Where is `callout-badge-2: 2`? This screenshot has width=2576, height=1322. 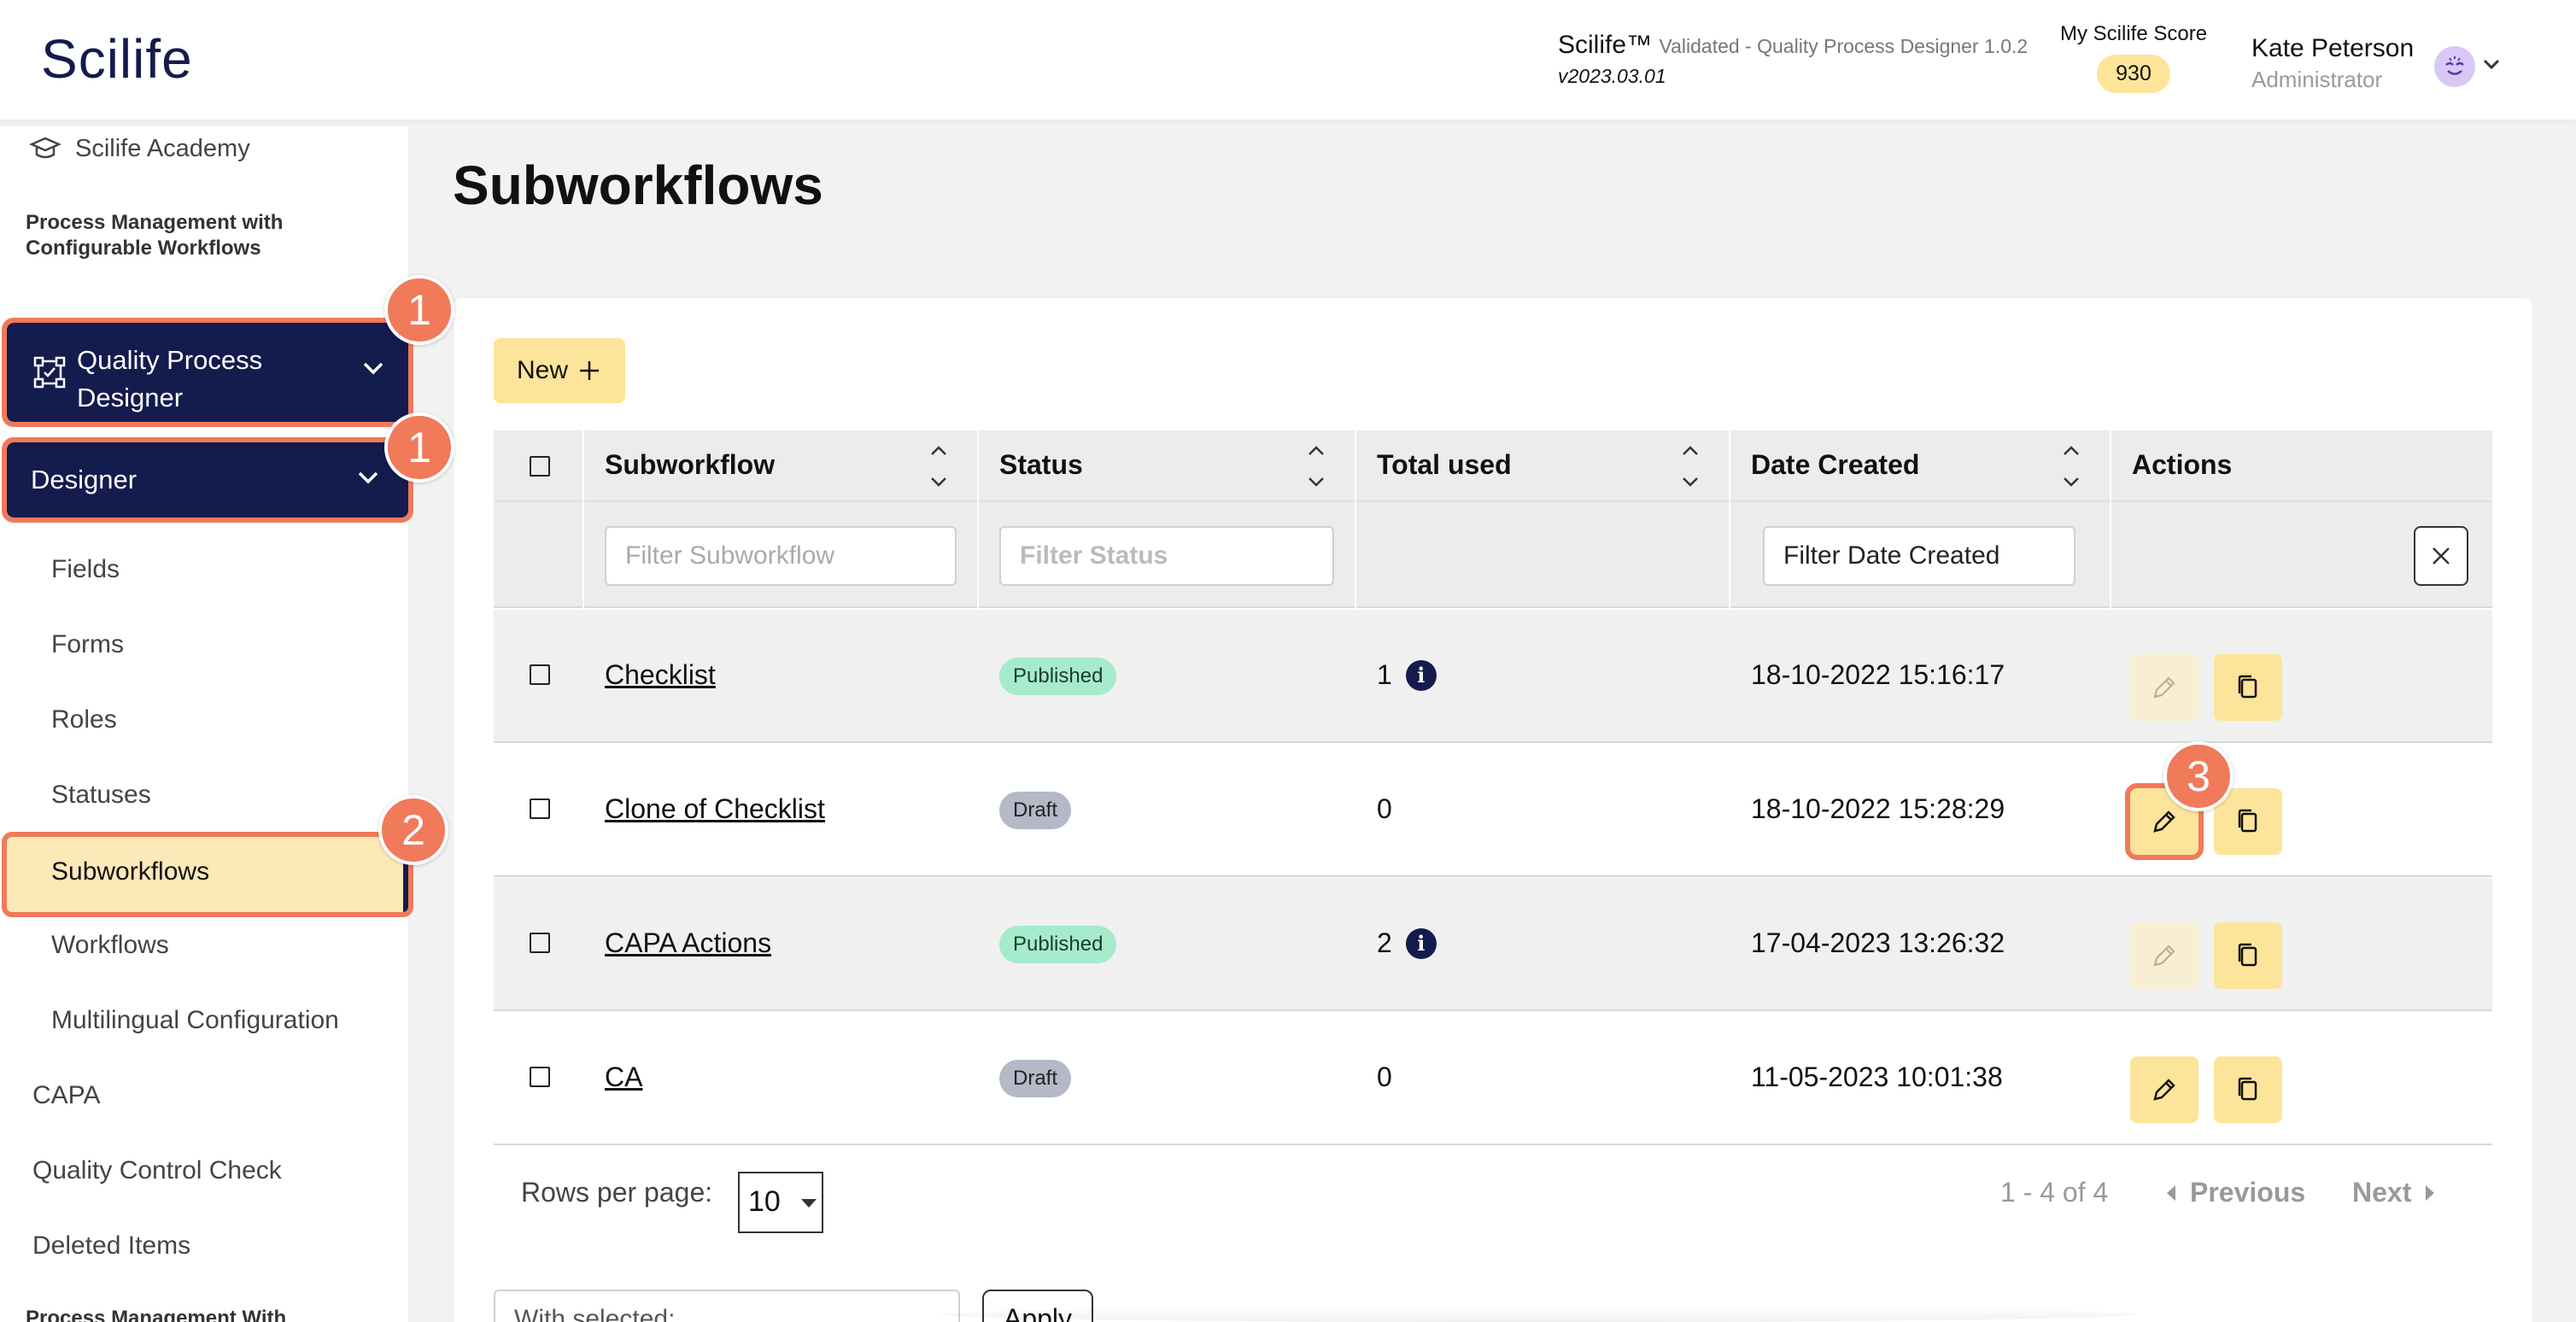 callout-badge-2: 2 is located at coordinates (413, 830).